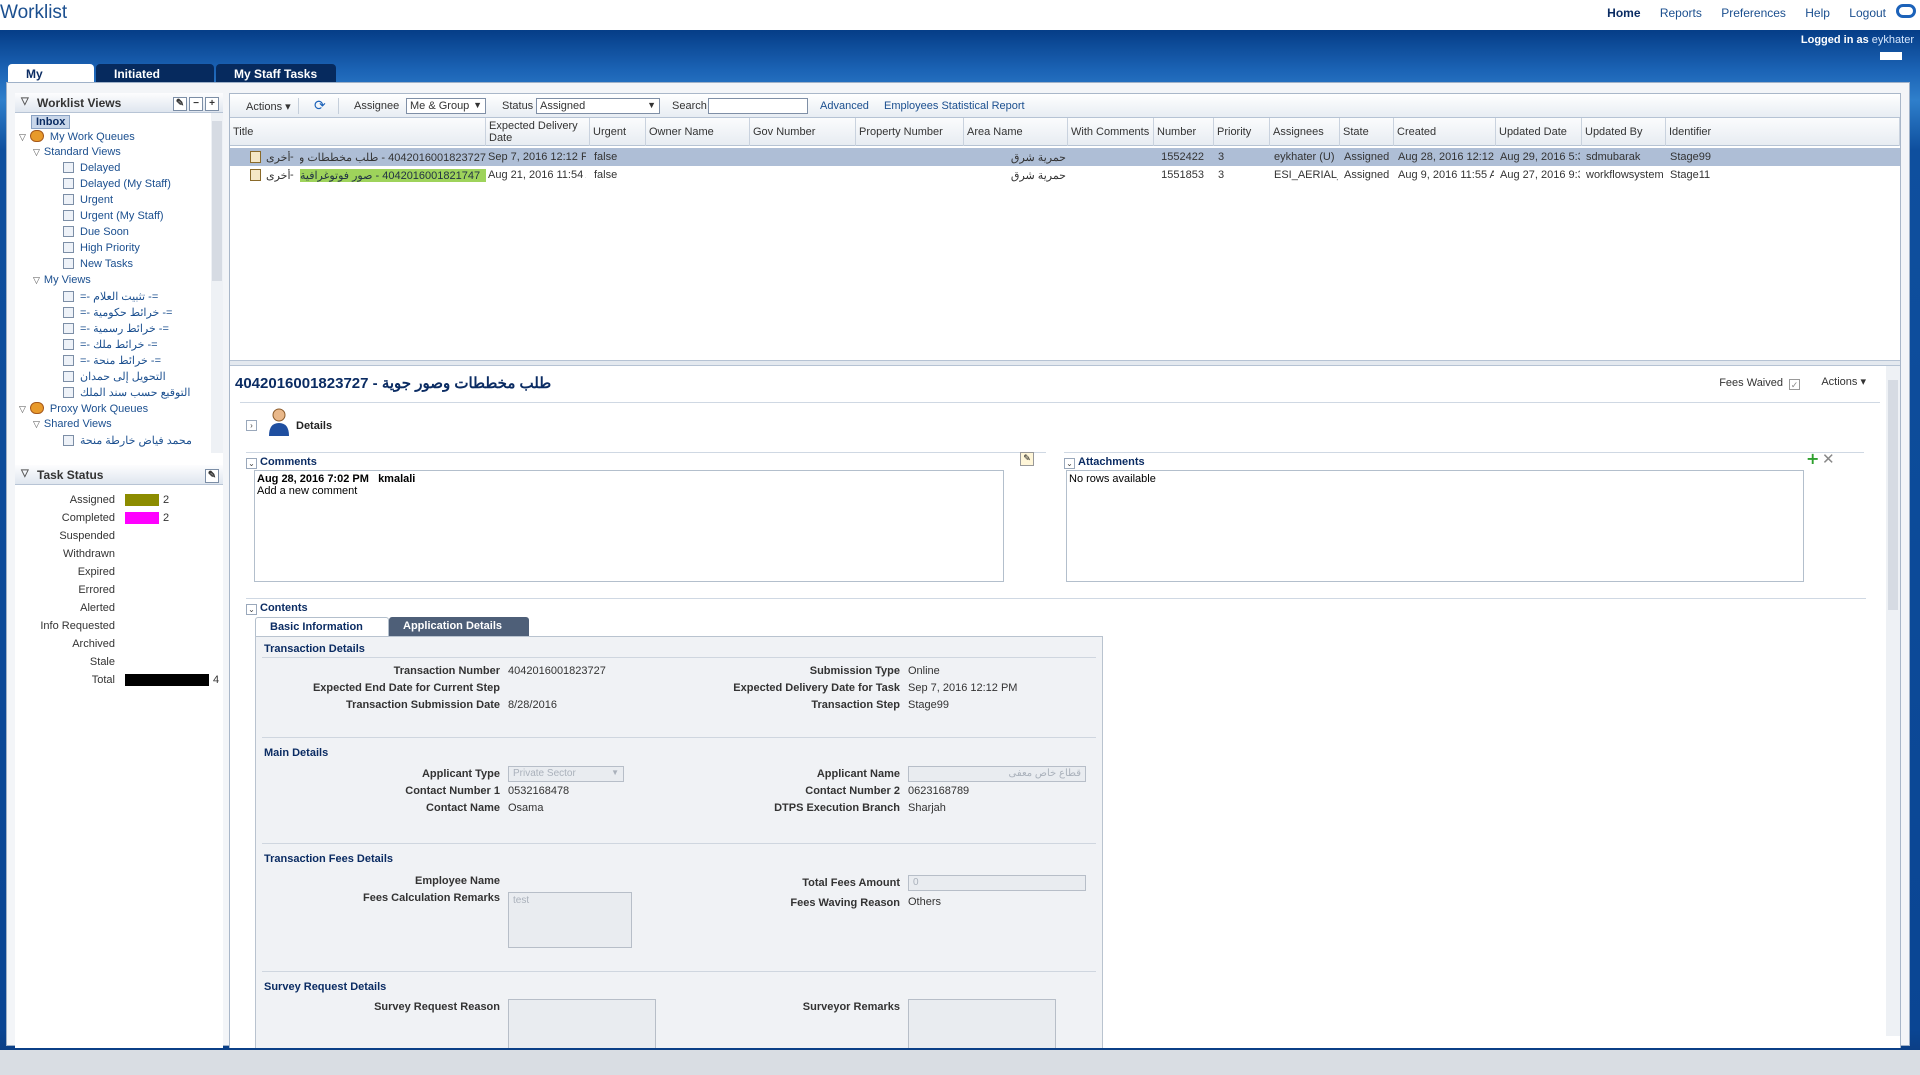 This screenshot has width=1920, height=1075. Describe the element at coordinates (281, 462) in the screenshot. I see `comments-header: ⌄ Comments` at that location.